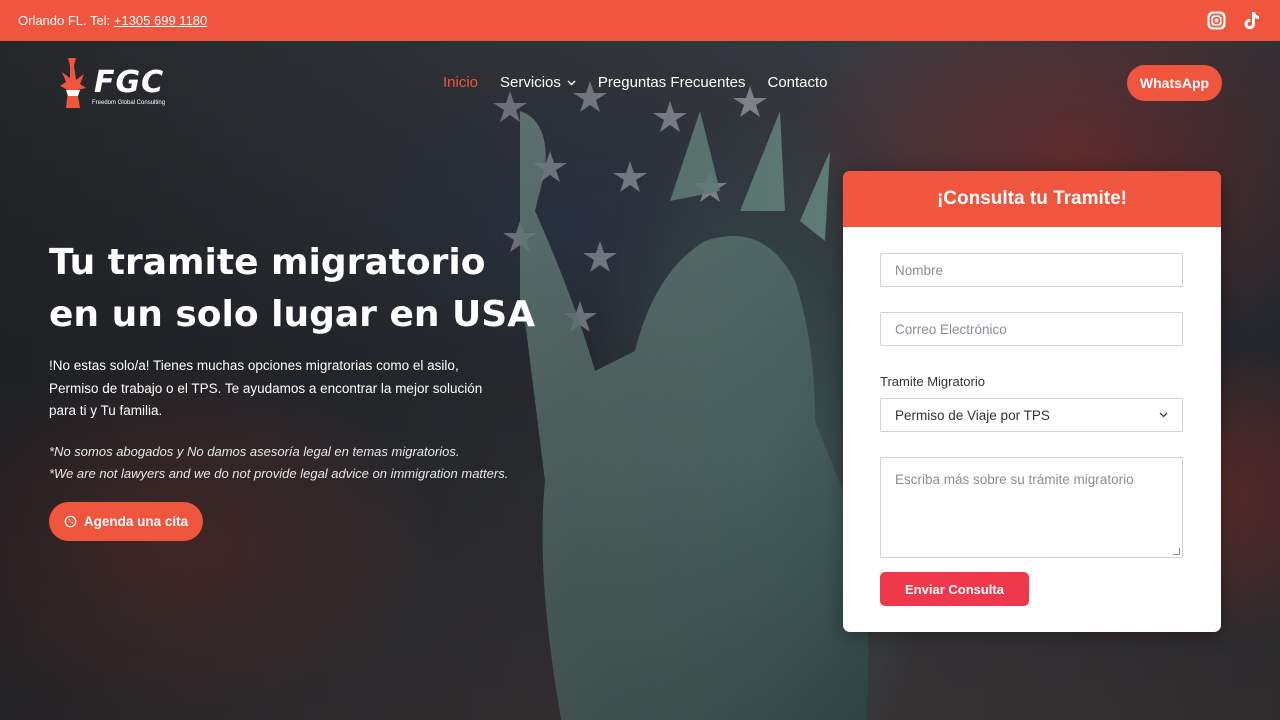  I want to click on form-title: ¡Consulta tu Tramite!, so click(1032, 199).